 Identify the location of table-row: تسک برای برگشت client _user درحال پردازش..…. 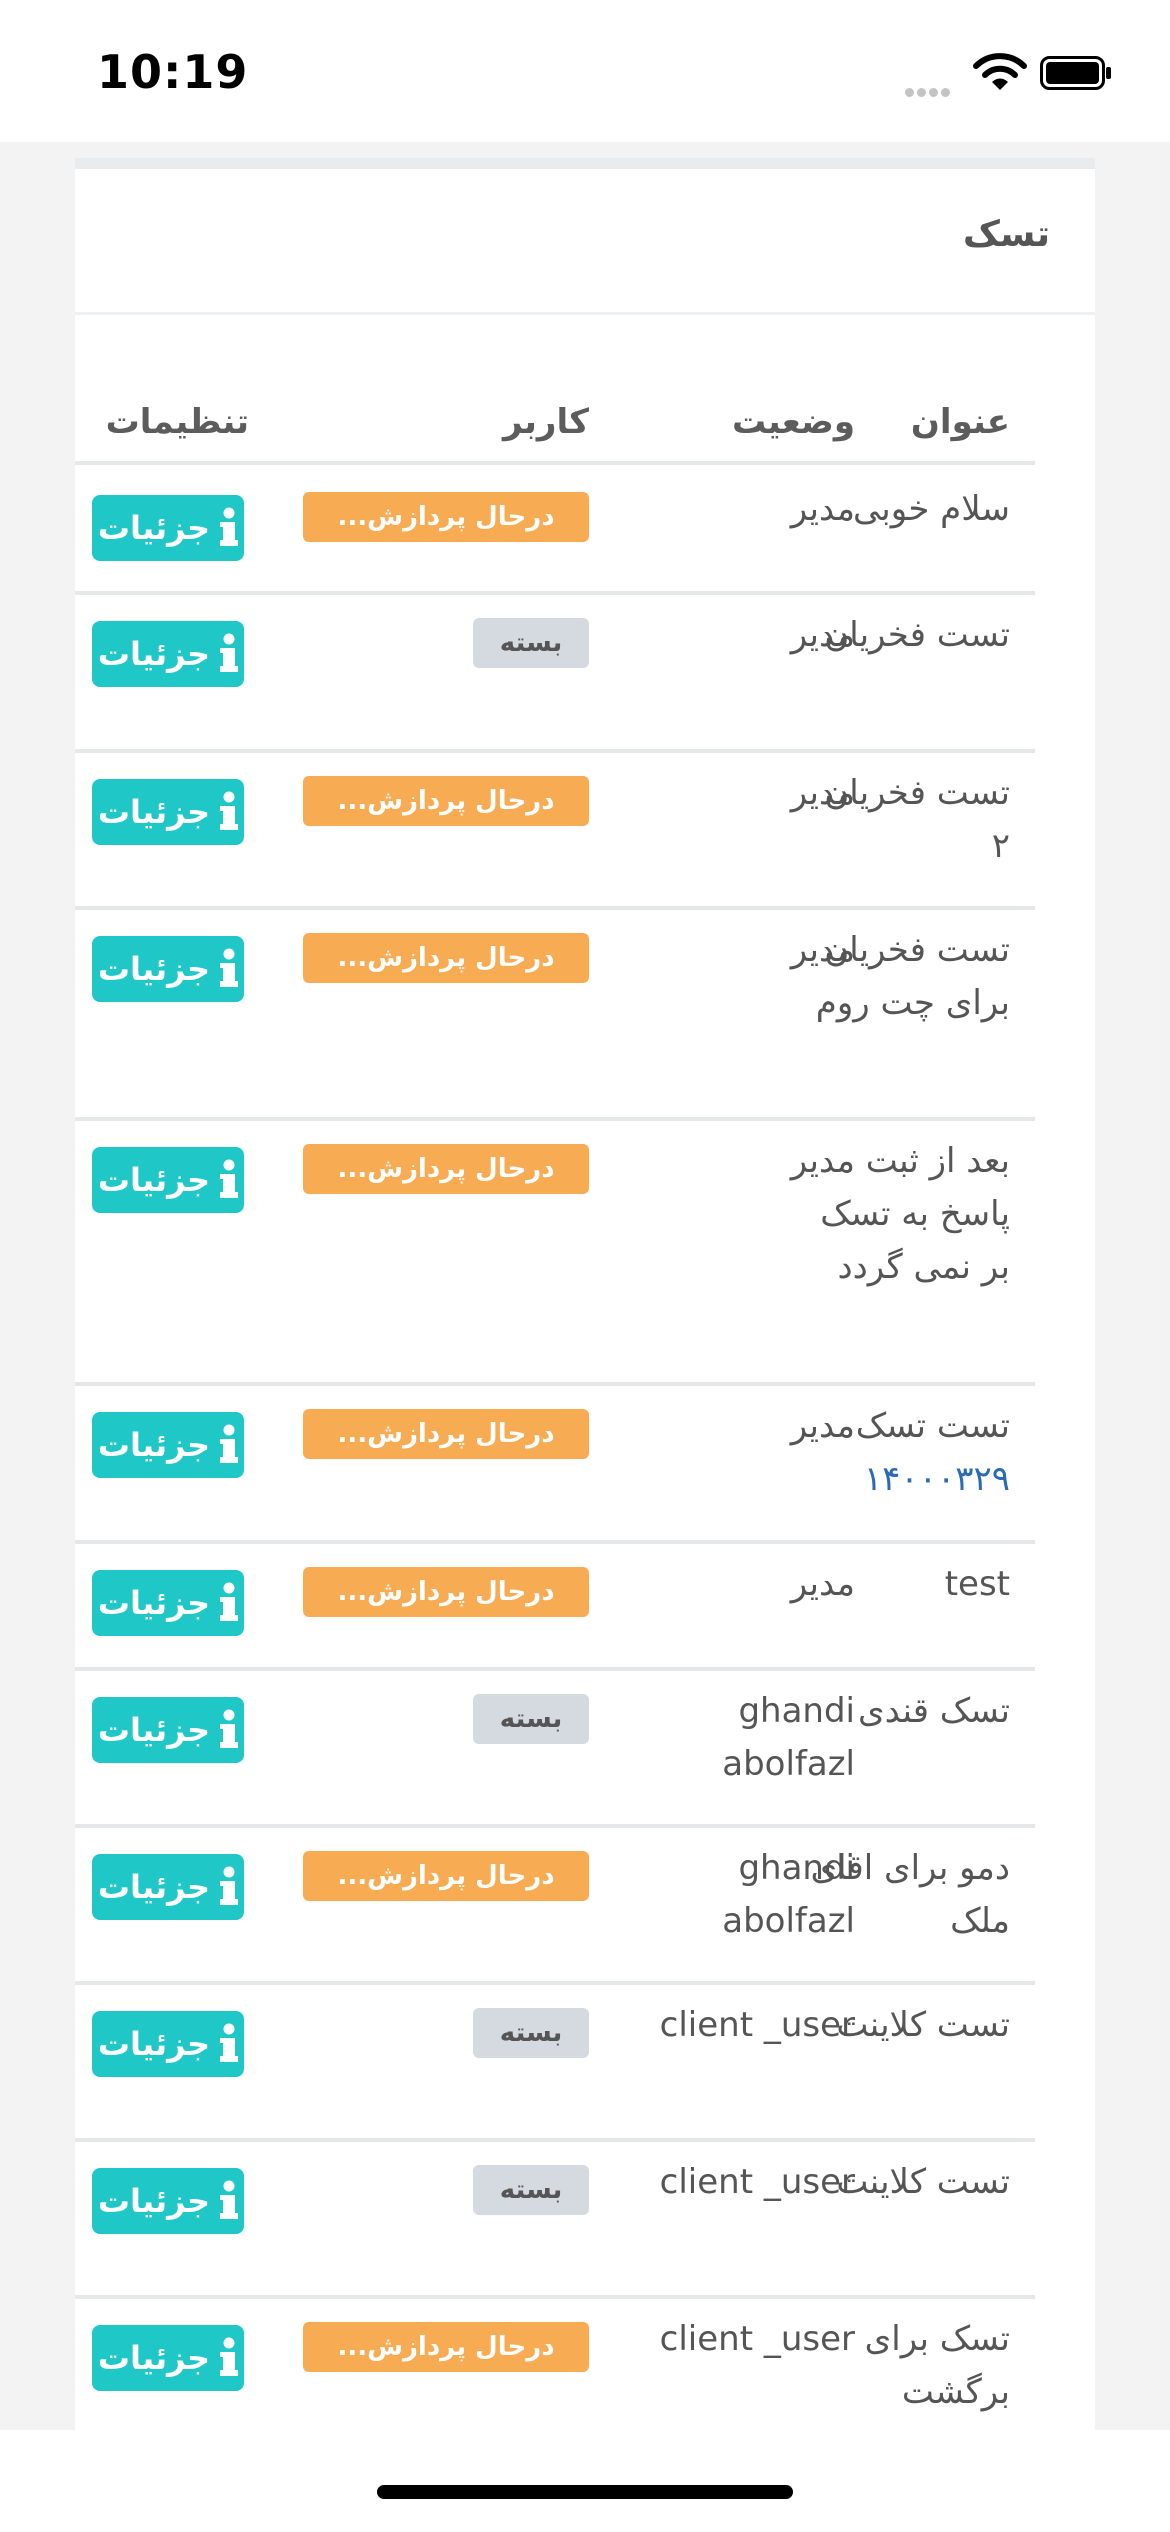
(555, 2362).